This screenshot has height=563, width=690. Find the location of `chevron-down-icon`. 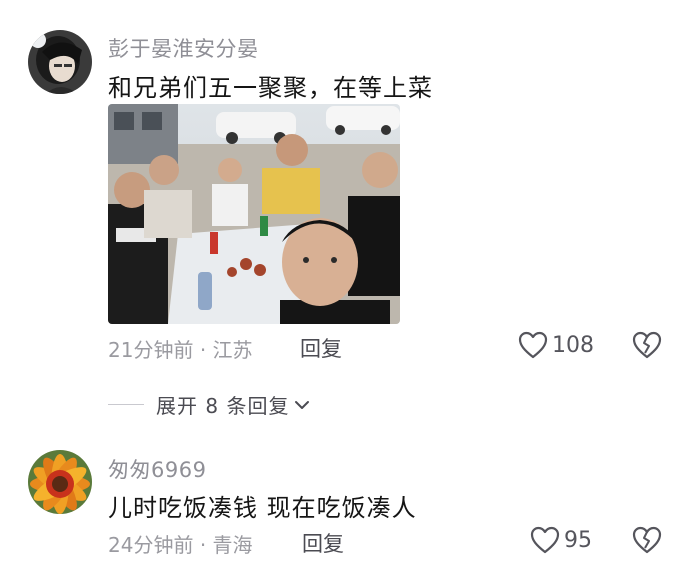

chevron-down-icon is located at coordinates (302, 404).